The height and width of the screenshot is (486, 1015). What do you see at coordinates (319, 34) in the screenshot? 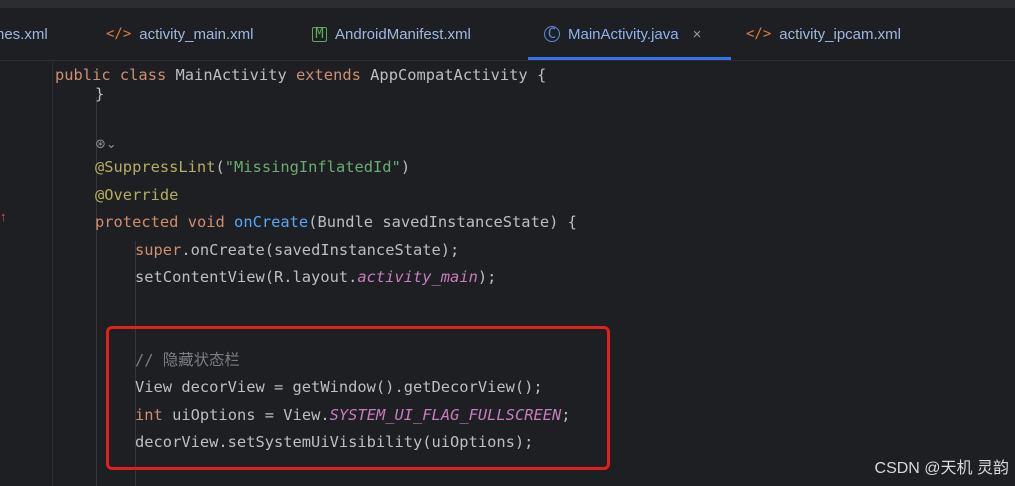
I see `manifest-icon: M` at bounding box center [319, 34].